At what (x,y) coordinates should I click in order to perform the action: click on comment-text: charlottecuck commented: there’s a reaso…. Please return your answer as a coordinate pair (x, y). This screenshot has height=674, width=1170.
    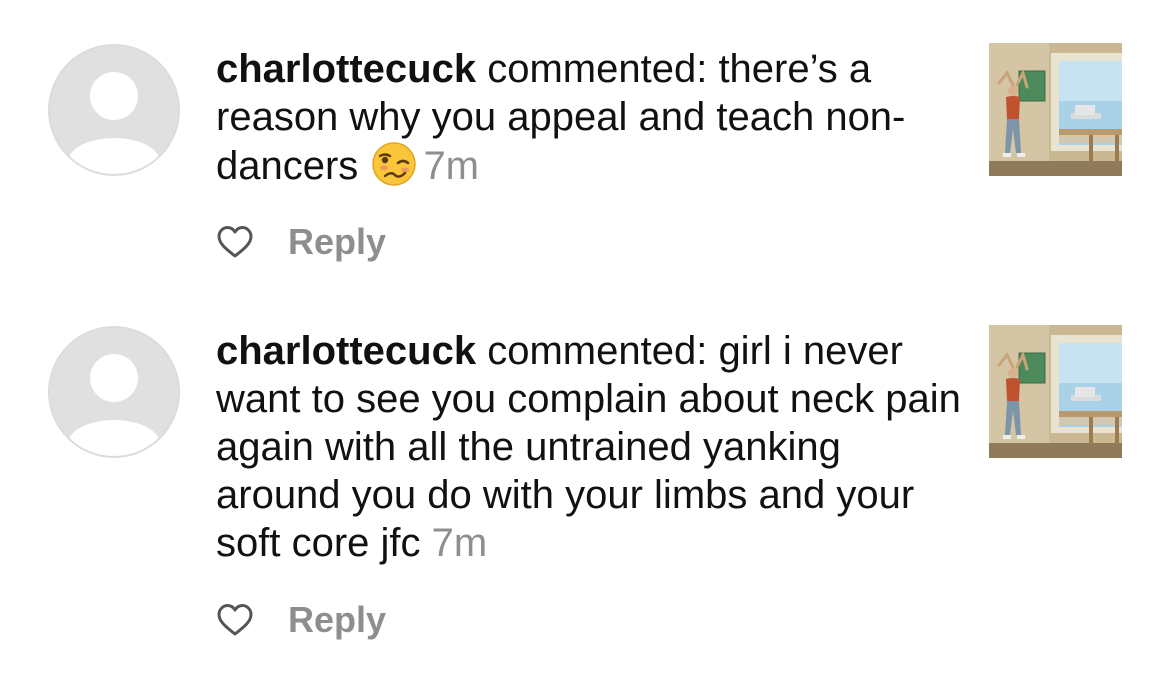
    Looking at the image, I should click on (588, 117).